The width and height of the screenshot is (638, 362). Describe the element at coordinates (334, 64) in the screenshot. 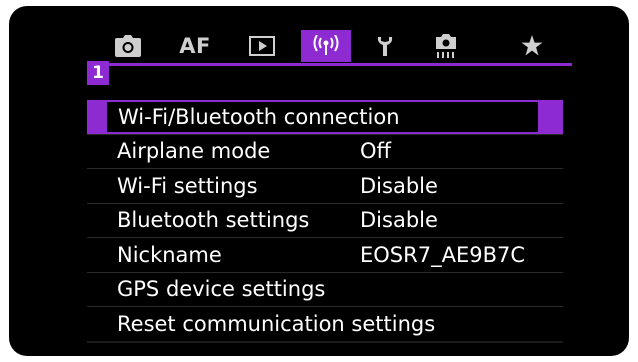

I see `tab-underline` at that location.